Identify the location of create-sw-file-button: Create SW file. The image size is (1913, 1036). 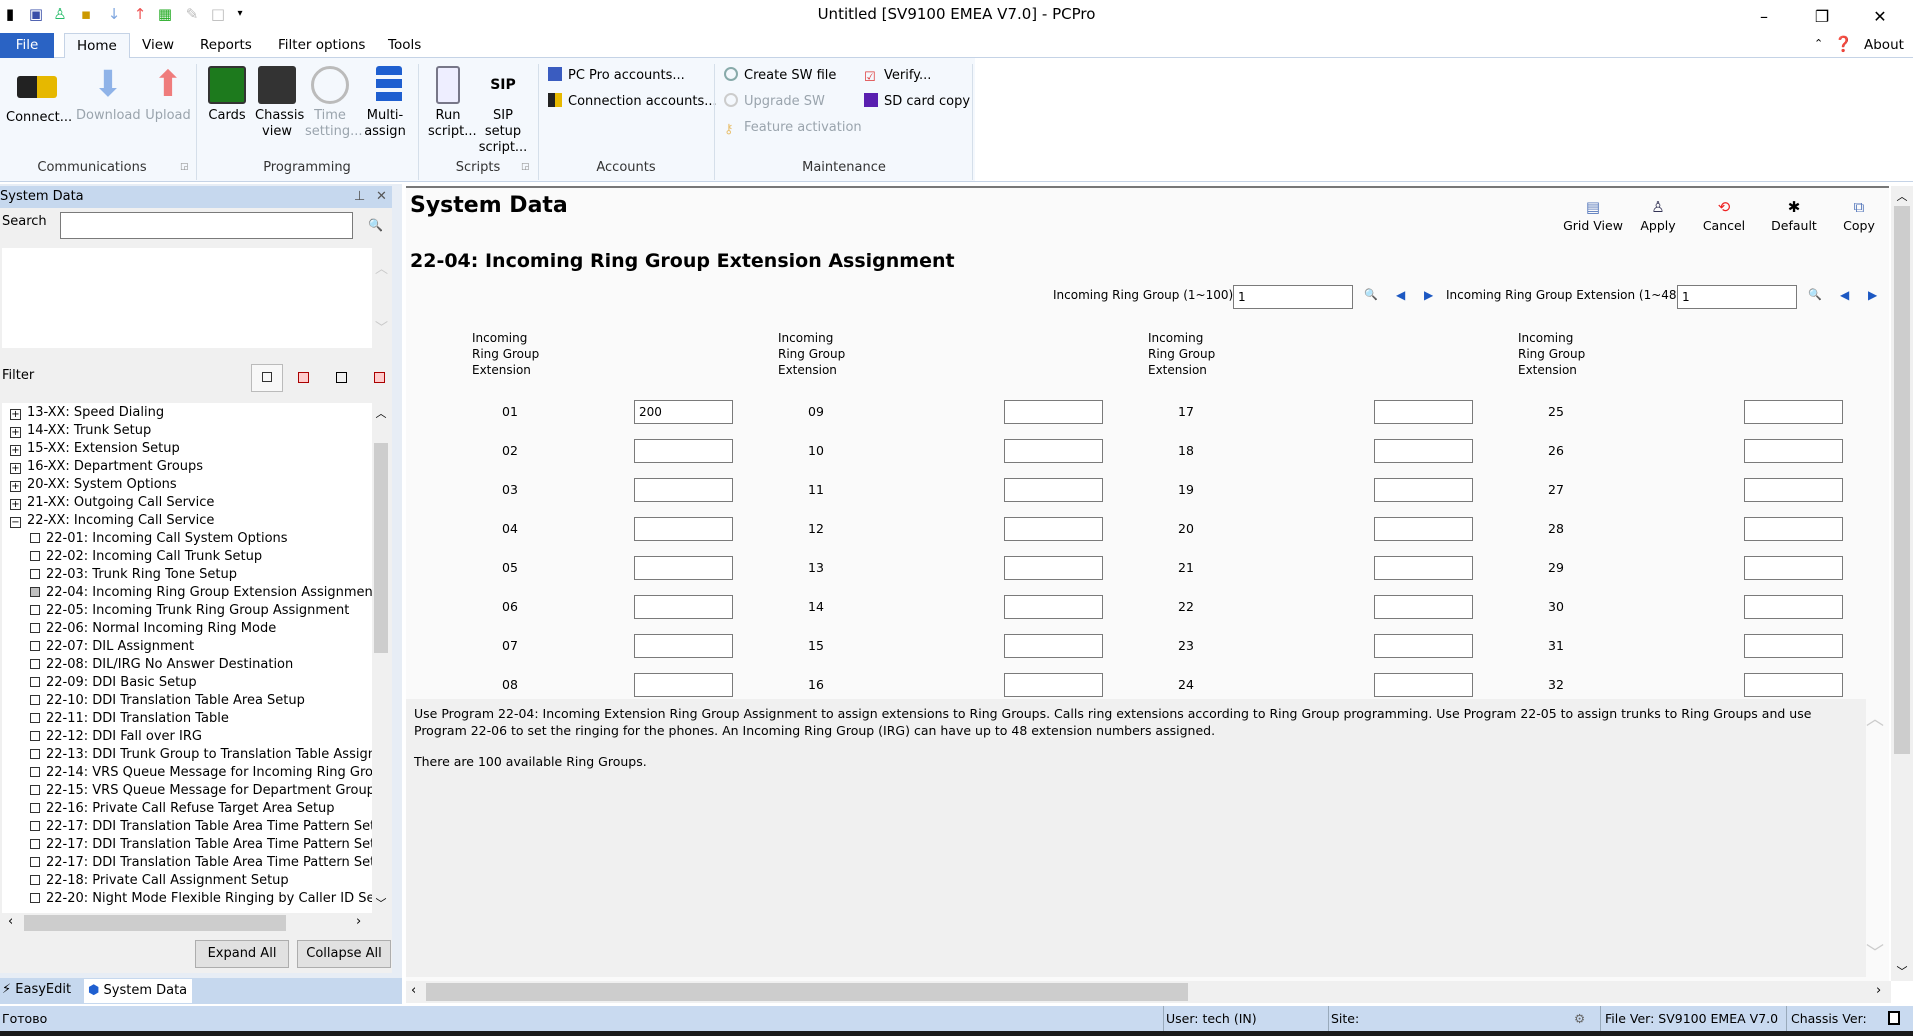
(780, 76).